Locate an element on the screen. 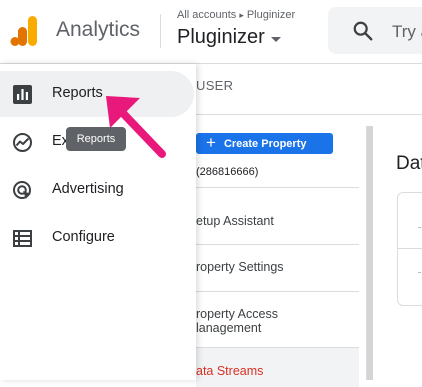 The image size is (422, 387). property-menu-property-settings: roperty Settings is located at coordinates (277, 267).